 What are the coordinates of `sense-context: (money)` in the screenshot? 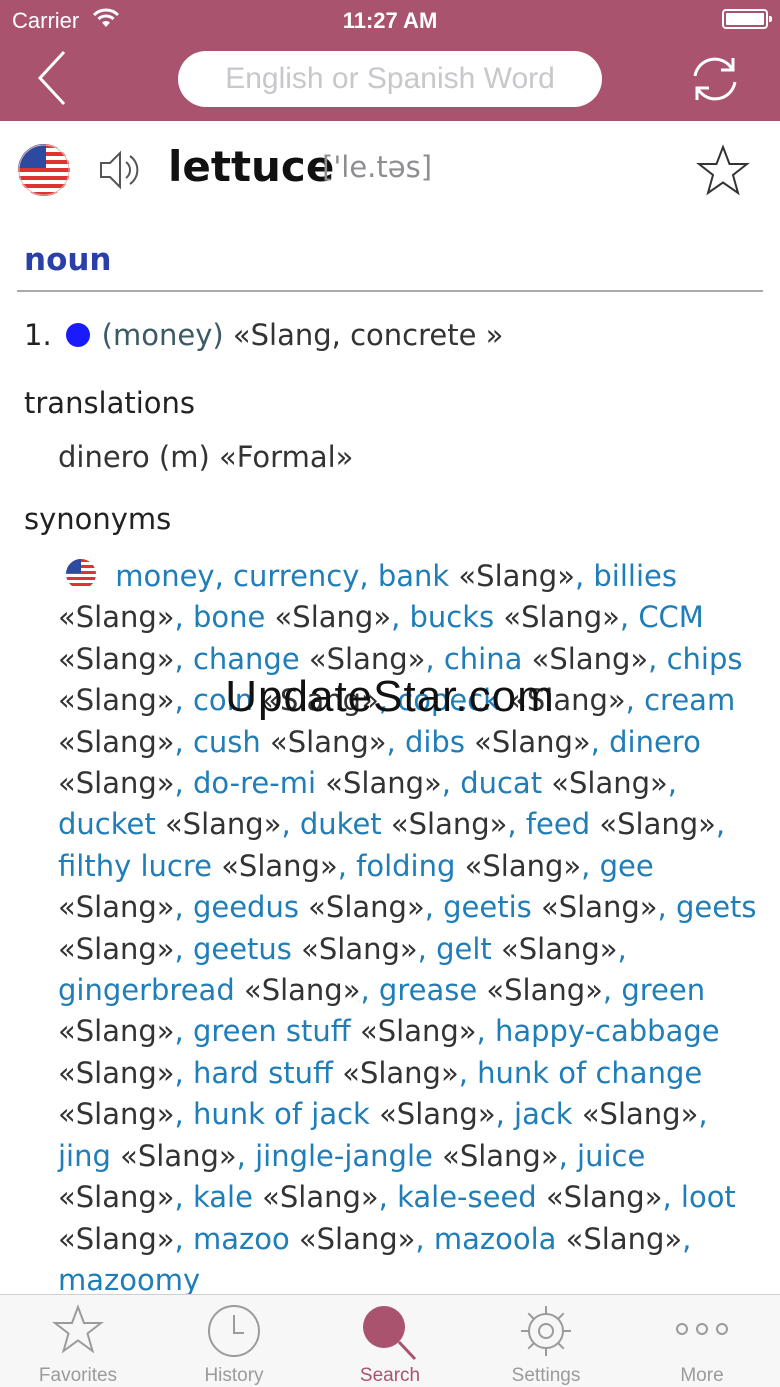 It's located at (162, 335).